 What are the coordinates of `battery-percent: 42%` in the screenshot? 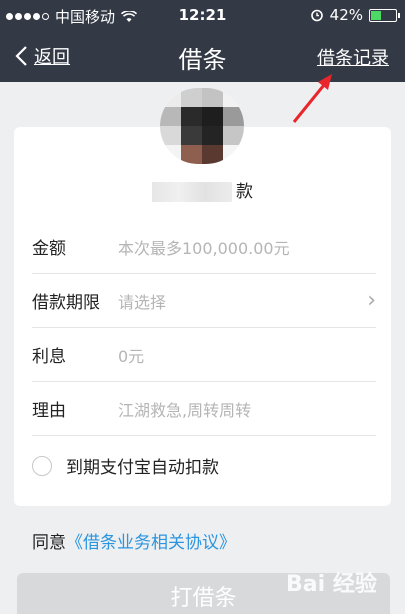 It's located at (346, 15).